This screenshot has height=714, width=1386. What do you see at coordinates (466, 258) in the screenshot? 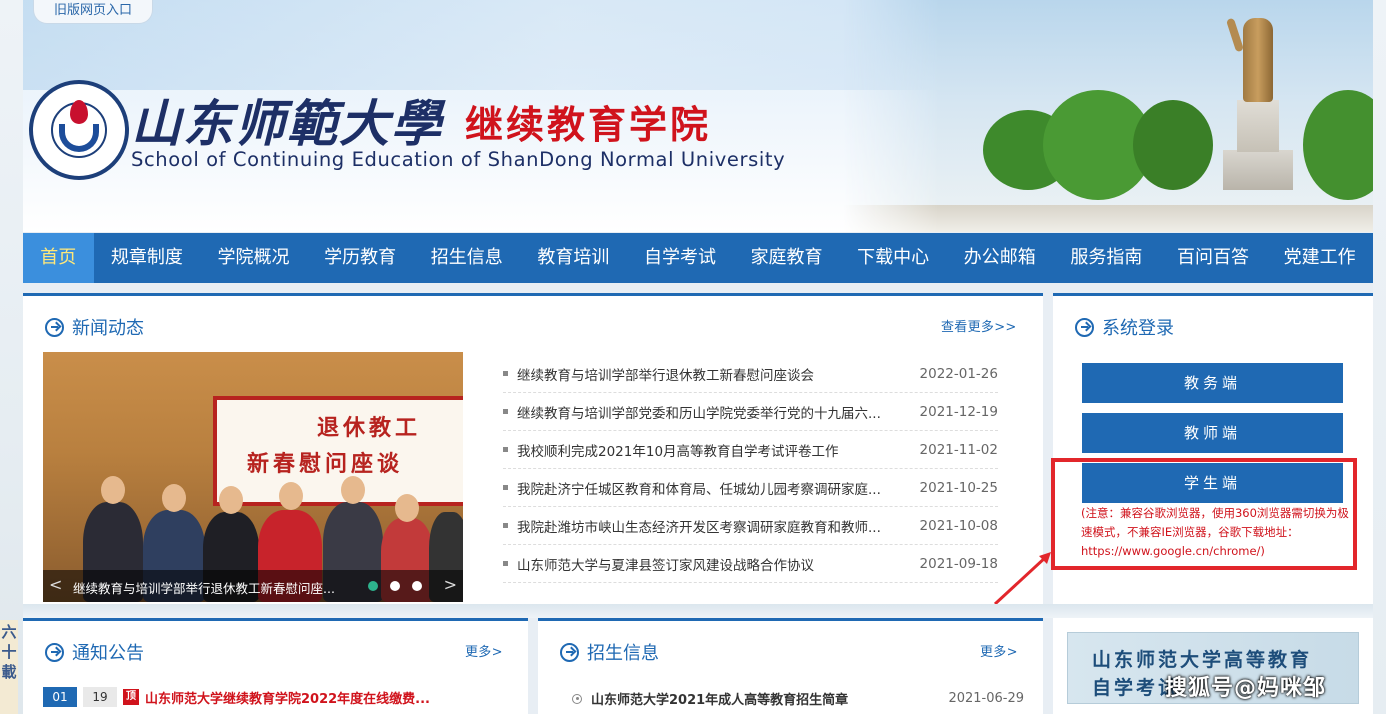
I see `nav-item: 招生信息` at bounding box center [466, 258].